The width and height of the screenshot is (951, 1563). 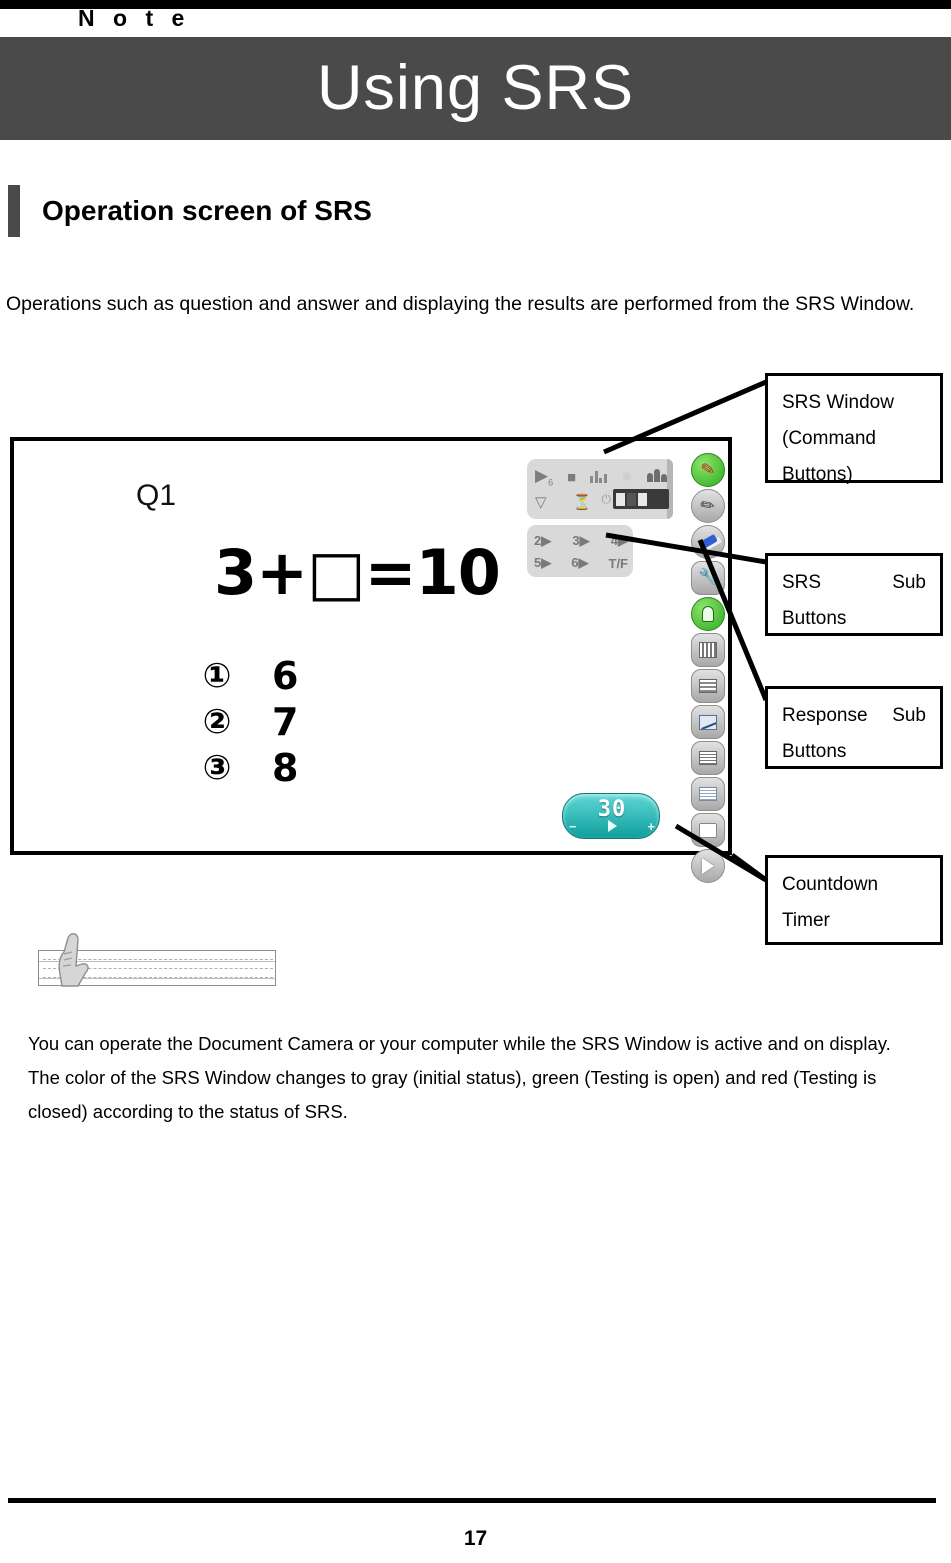 I want to click on blinds-glyph, so click(x=708, y=650).